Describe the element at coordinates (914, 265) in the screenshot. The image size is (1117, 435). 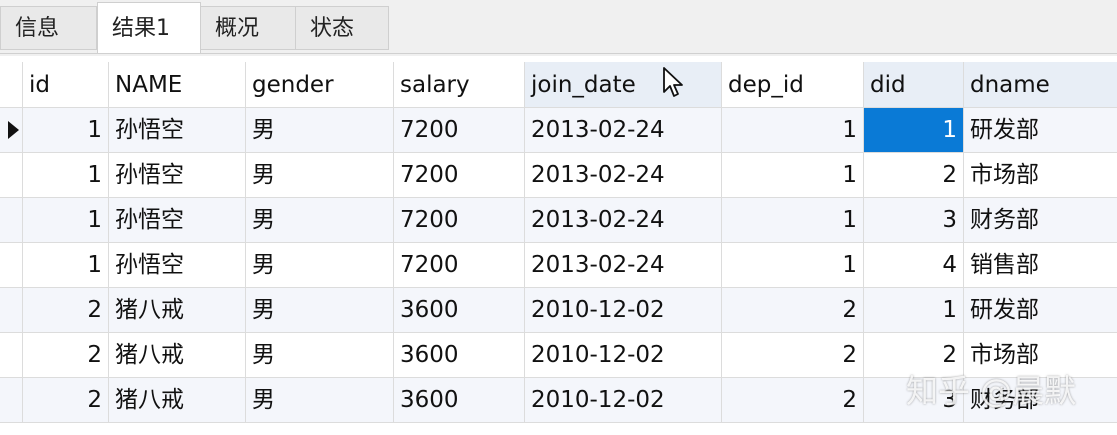
I see `cell-did: 4` at that location.